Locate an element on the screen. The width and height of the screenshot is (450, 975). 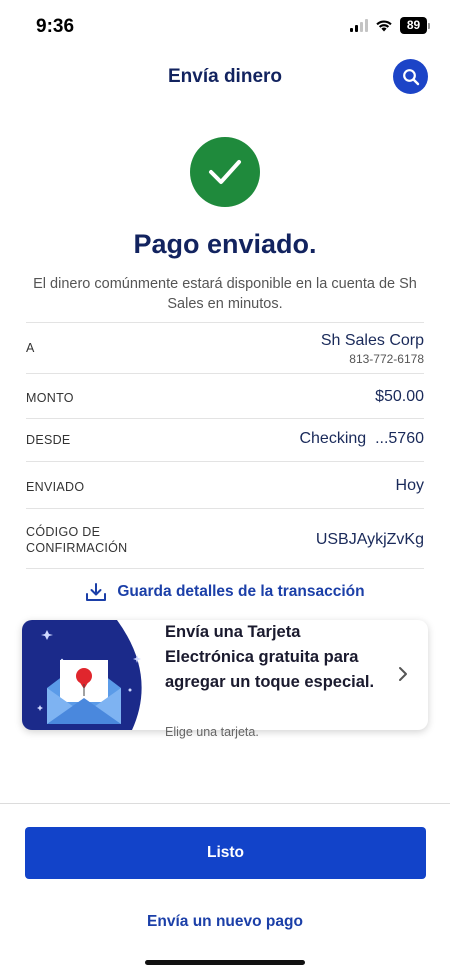
search-button is located at coordinates (410, 76).